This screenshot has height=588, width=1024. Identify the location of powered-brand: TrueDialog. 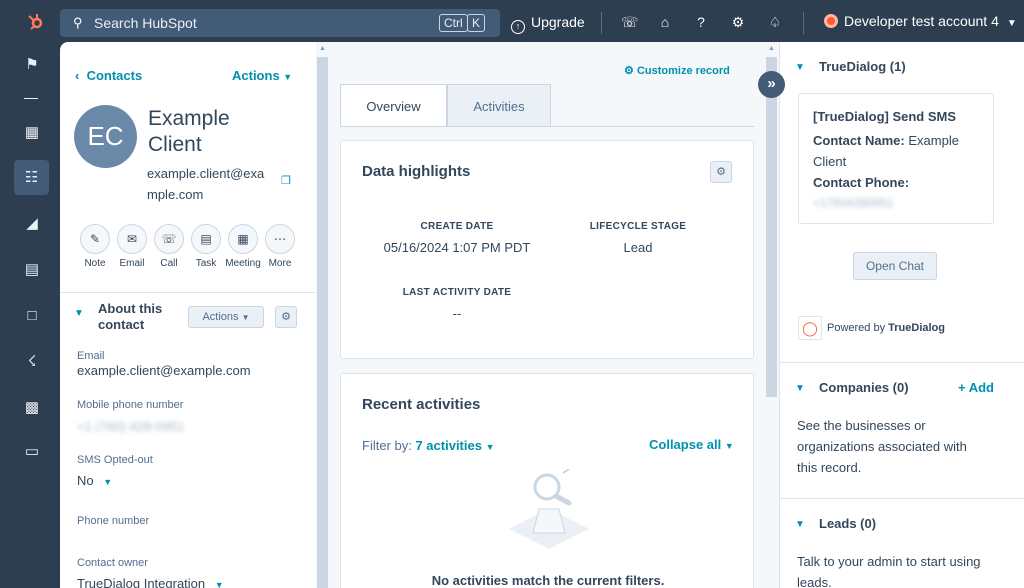
(916, 328).